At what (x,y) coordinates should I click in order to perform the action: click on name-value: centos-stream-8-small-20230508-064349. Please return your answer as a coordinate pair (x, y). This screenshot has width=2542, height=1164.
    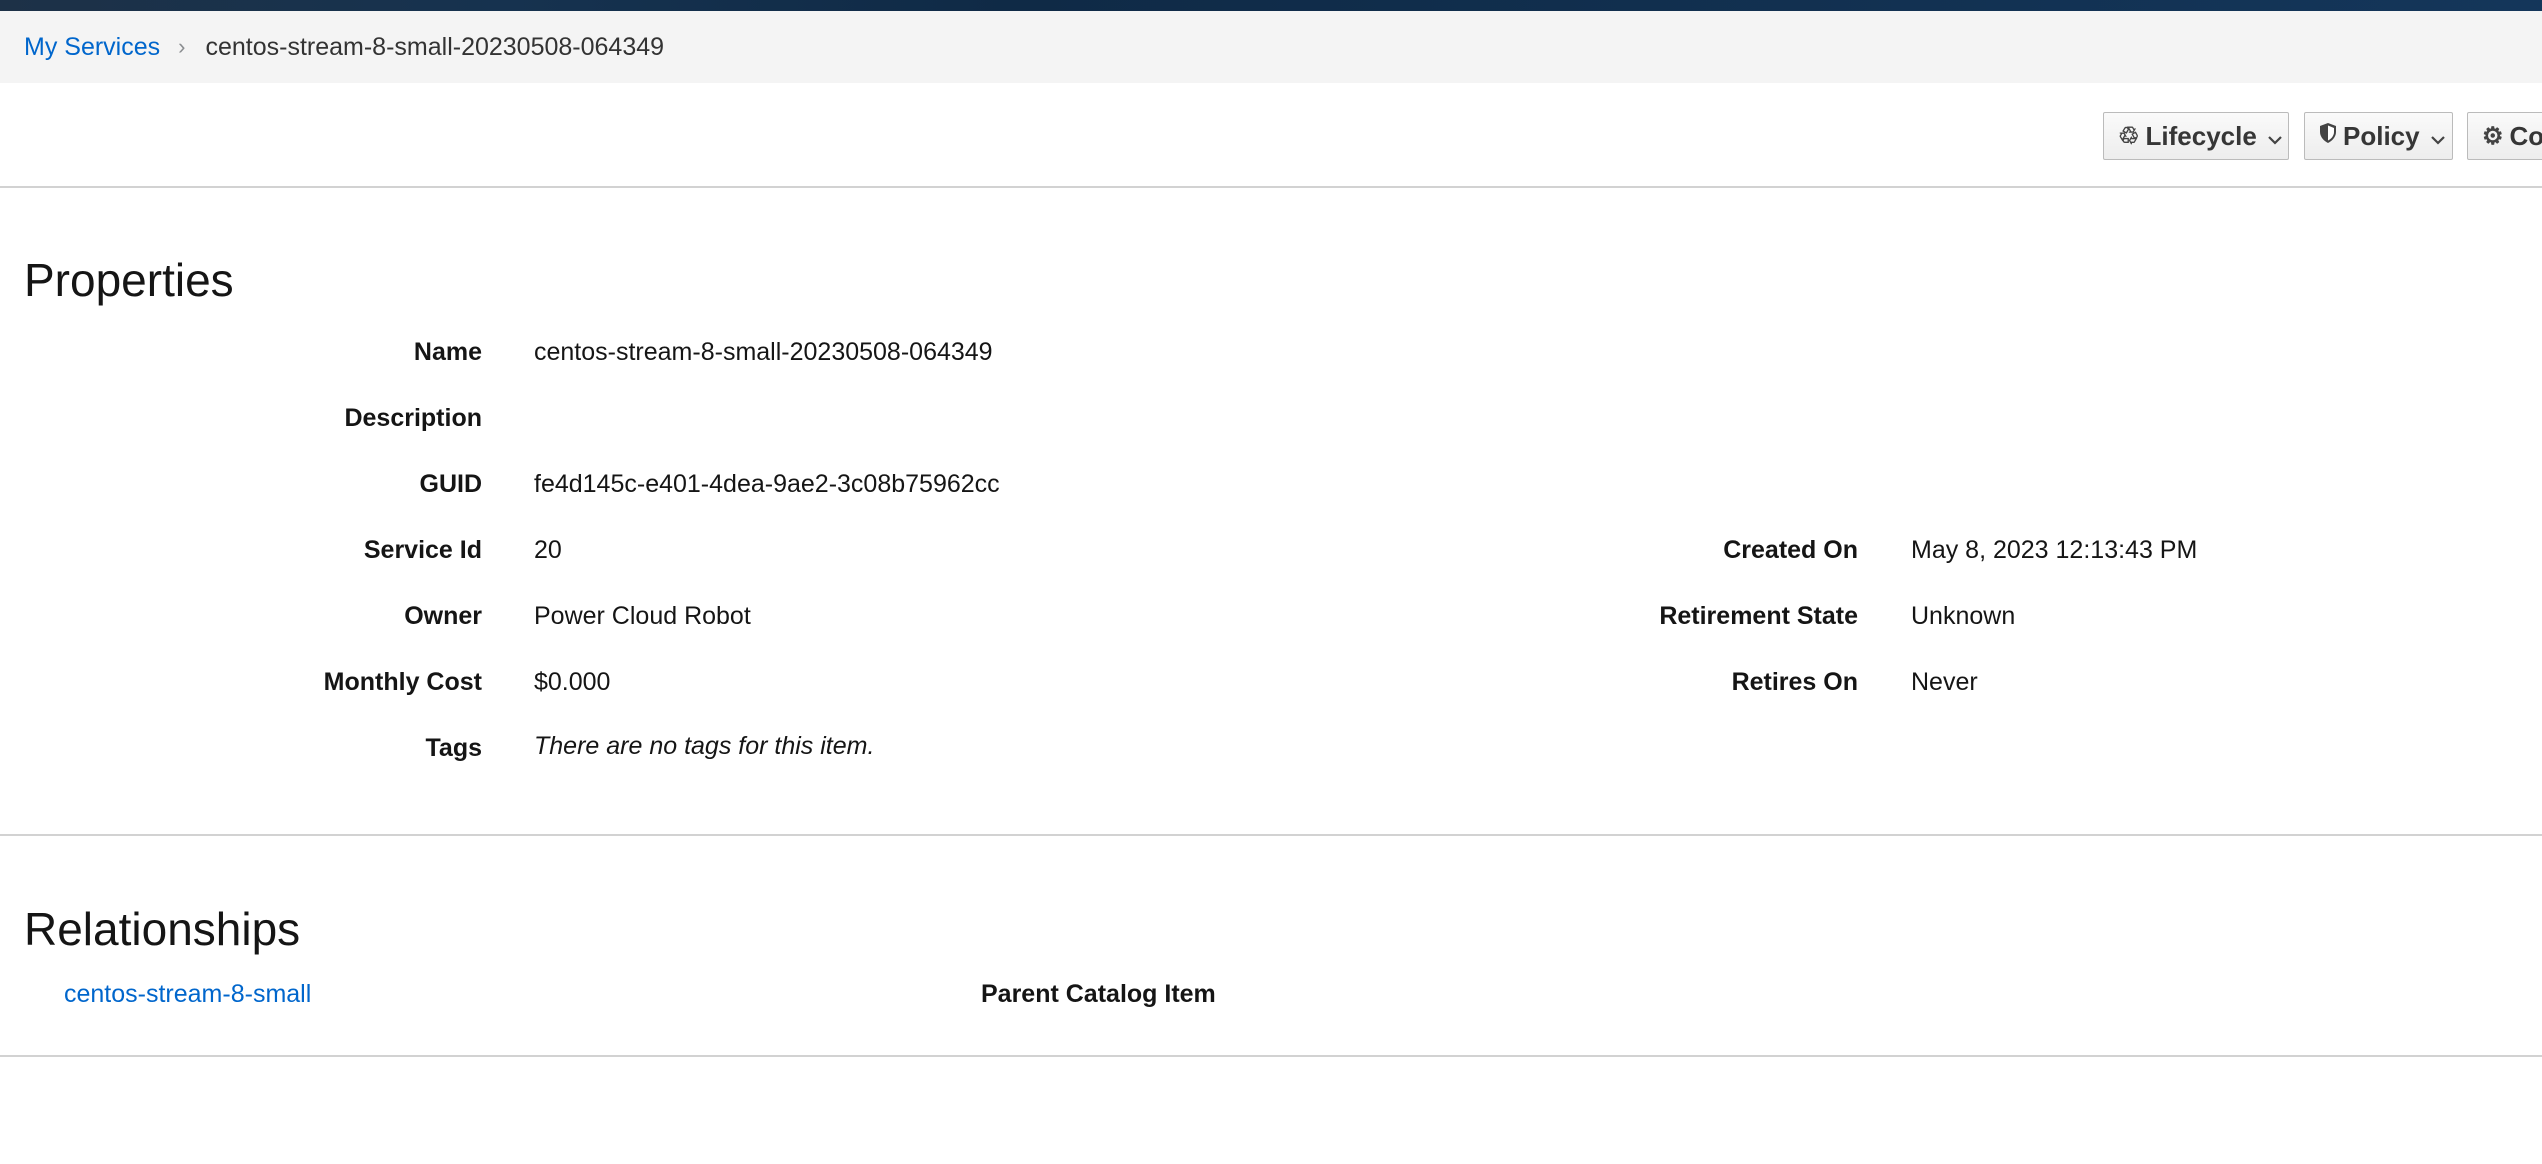
    Looking at the image, I should click on (763, 352).